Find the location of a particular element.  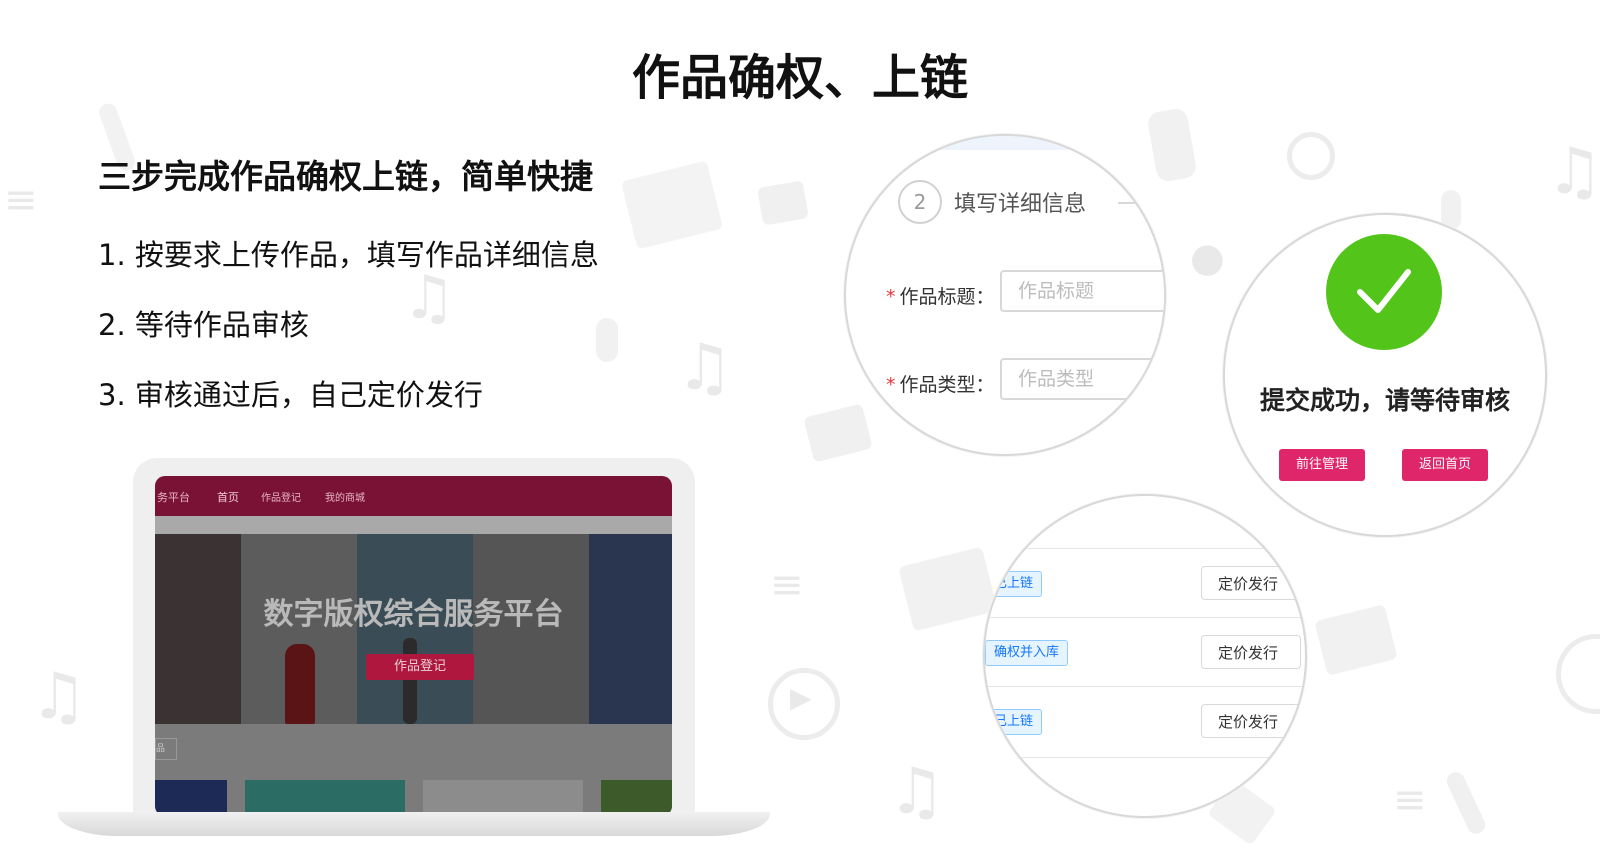

list-item: 确权并入库 定价发行 is located at coordinates (1145, 652).